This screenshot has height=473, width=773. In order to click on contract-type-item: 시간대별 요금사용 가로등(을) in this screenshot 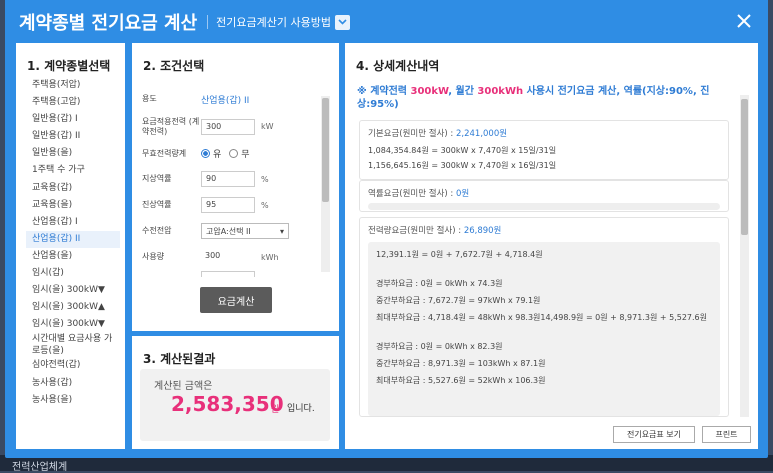, I will do `click(73, 345)`.